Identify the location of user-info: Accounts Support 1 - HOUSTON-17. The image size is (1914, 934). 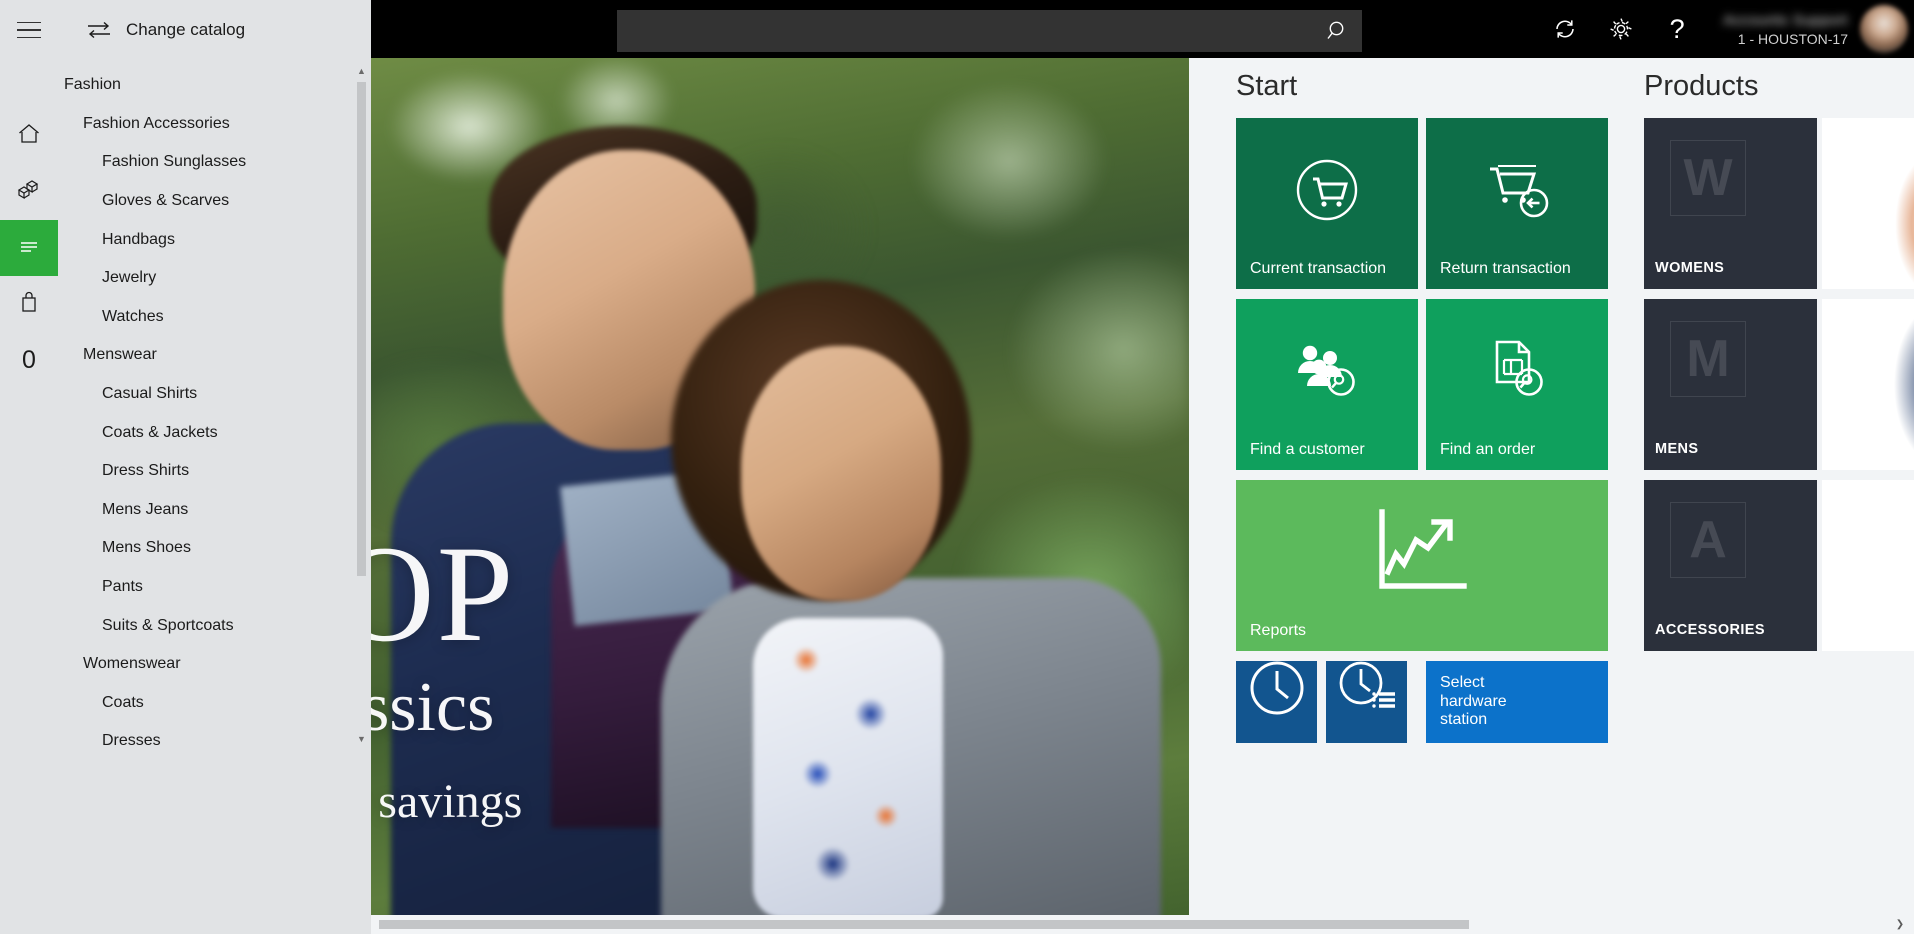
(1782, 29).